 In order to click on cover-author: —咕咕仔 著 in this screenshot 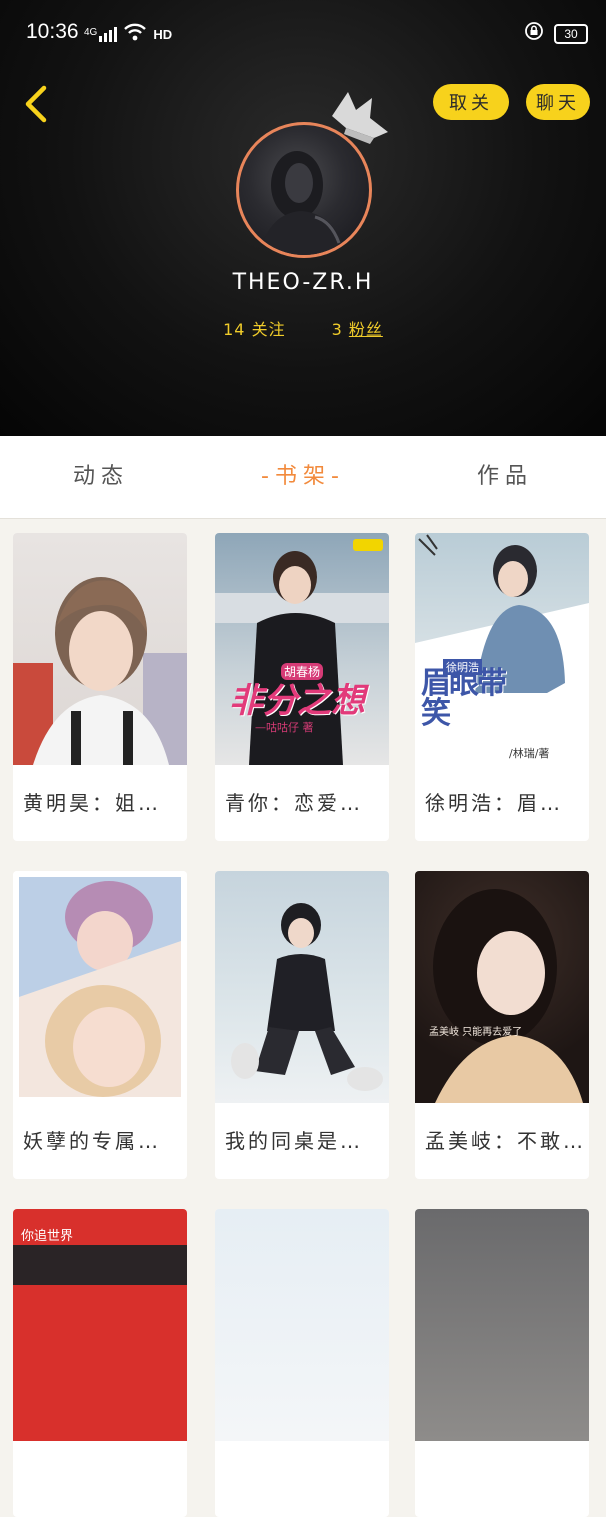, I will do `click(284, 727)`.